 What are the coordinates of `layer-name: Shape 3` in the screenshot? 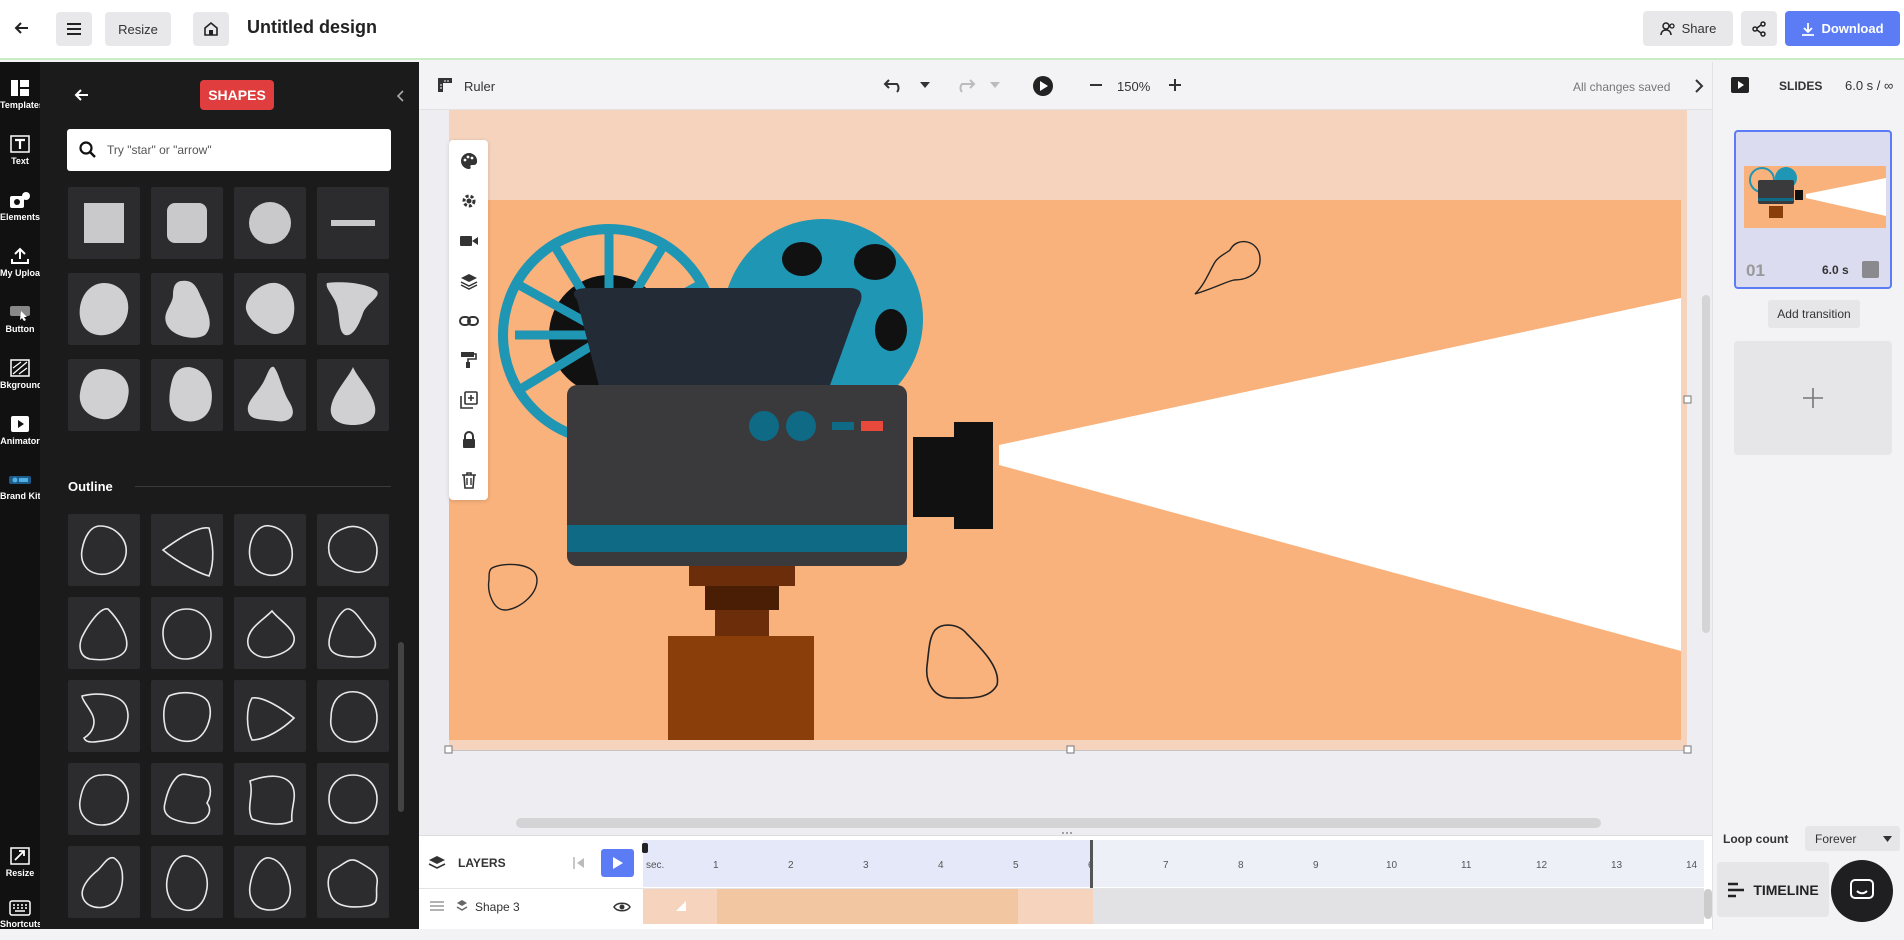 It's located at (497, 907).